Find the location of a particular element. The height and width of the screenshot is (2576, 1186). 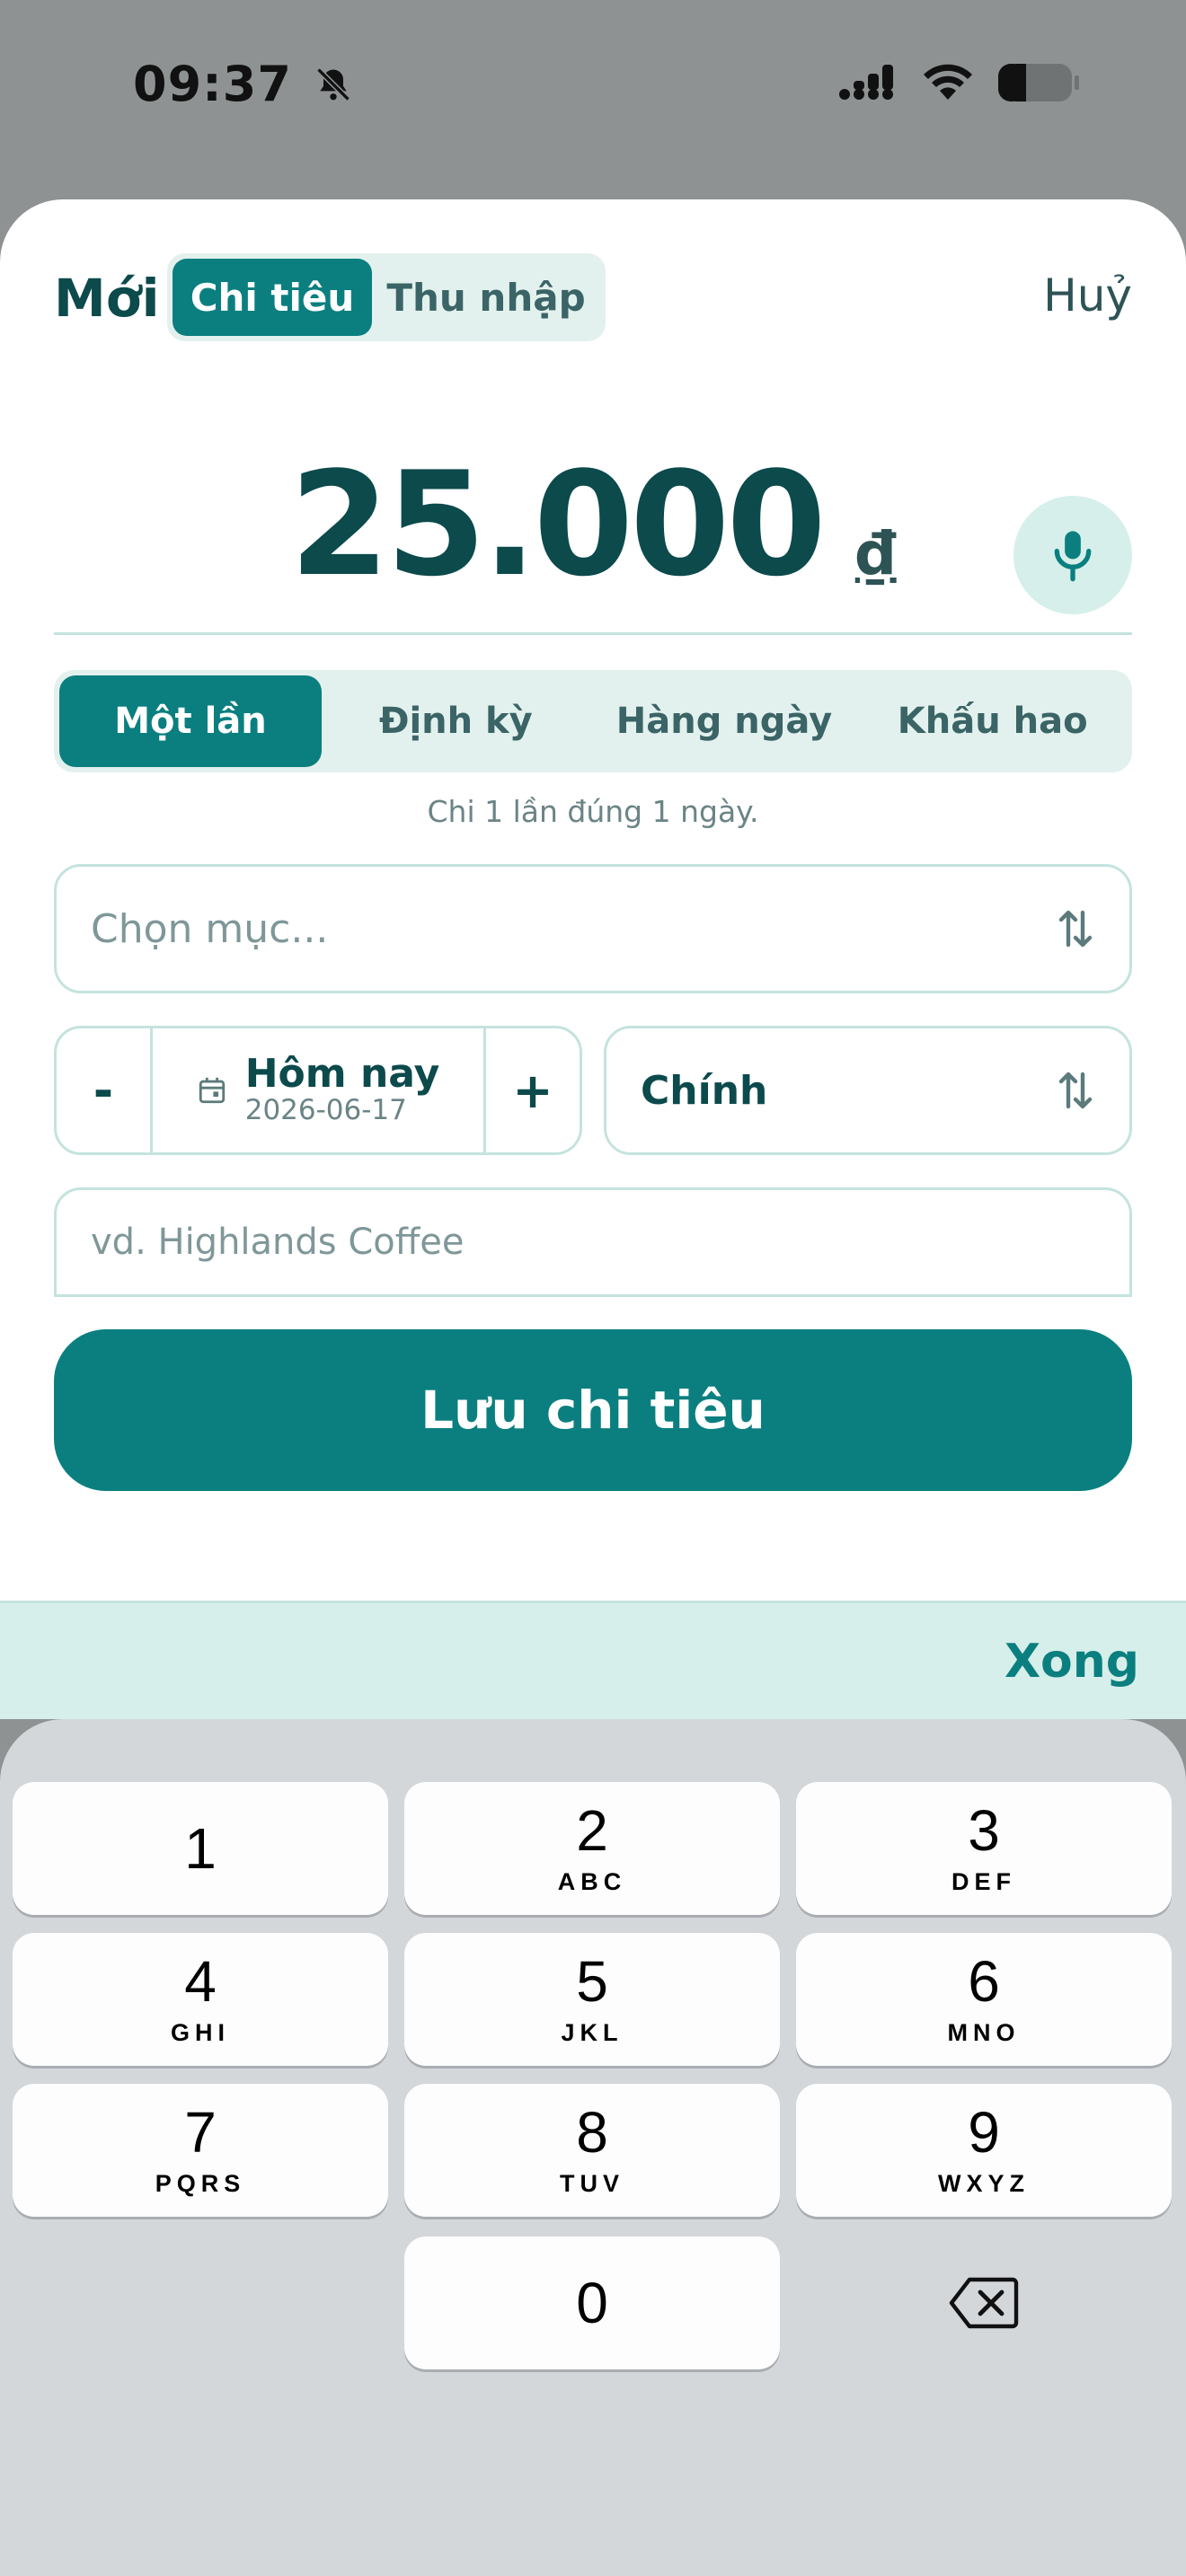

currency-symbol: ₫ is located at coordinates (875, 553).